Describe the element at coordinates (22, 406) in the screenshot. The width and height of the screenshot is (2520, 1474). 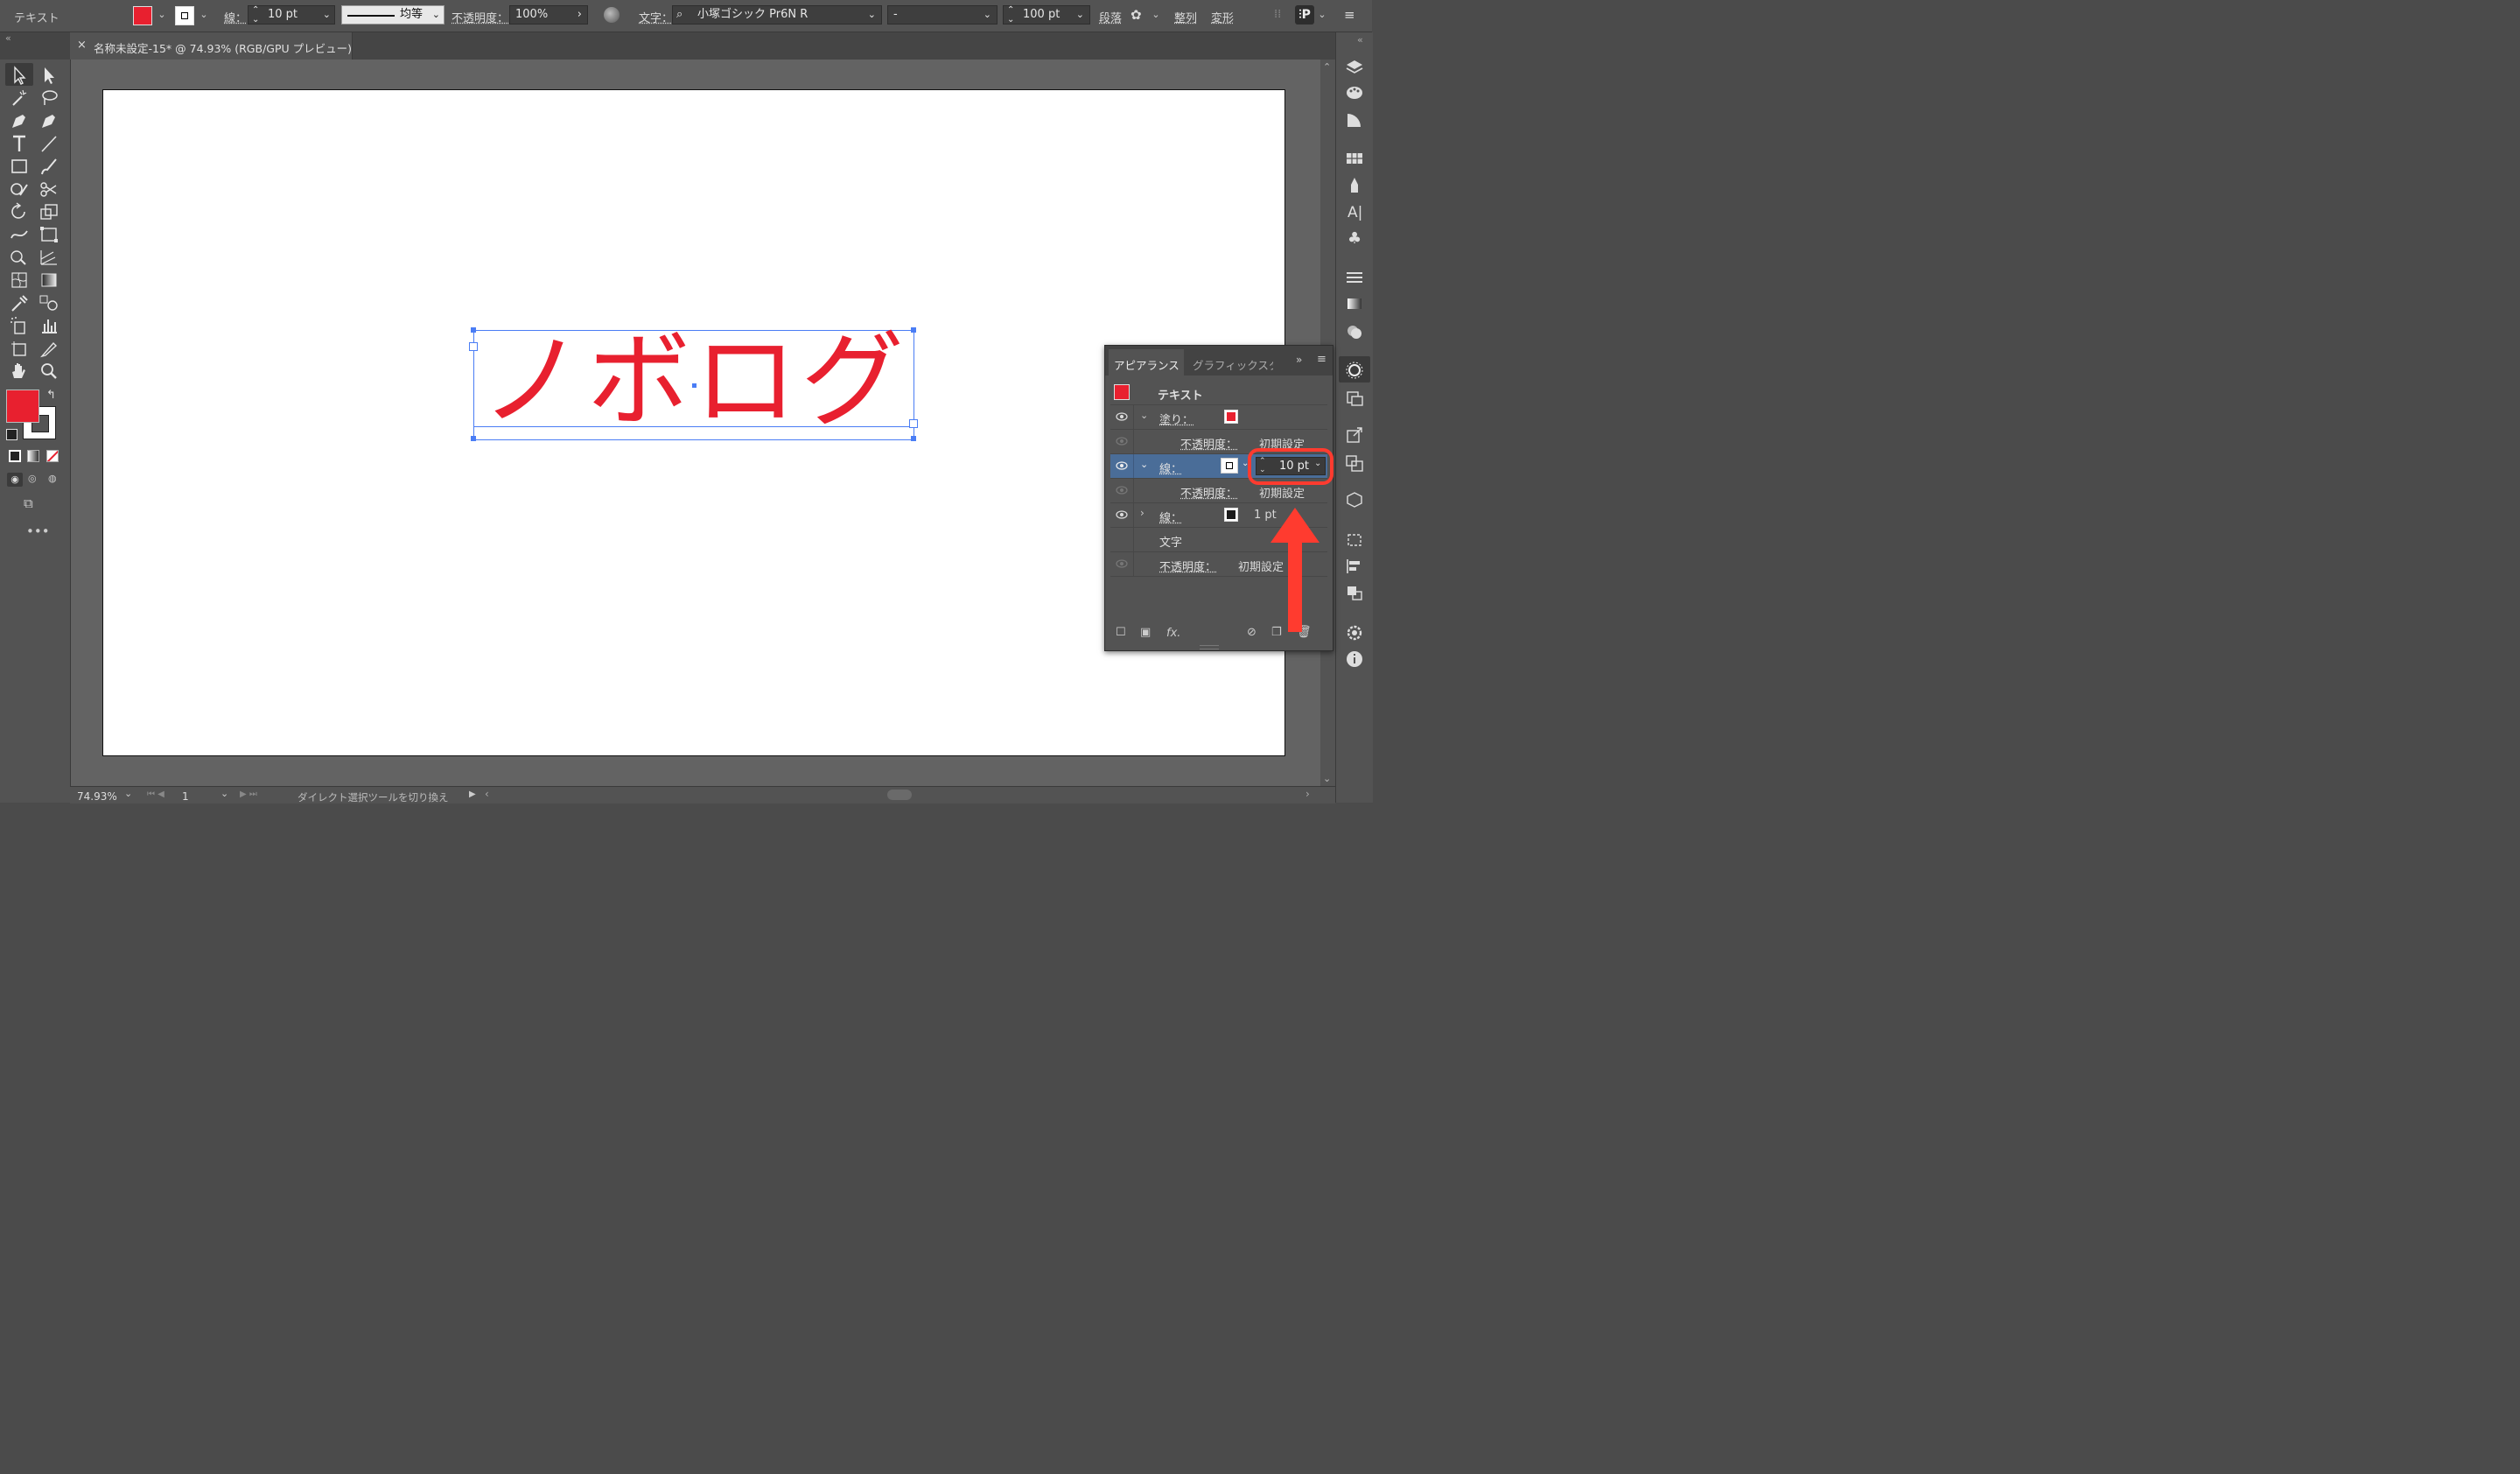
I see `fill-color-box` at that location.